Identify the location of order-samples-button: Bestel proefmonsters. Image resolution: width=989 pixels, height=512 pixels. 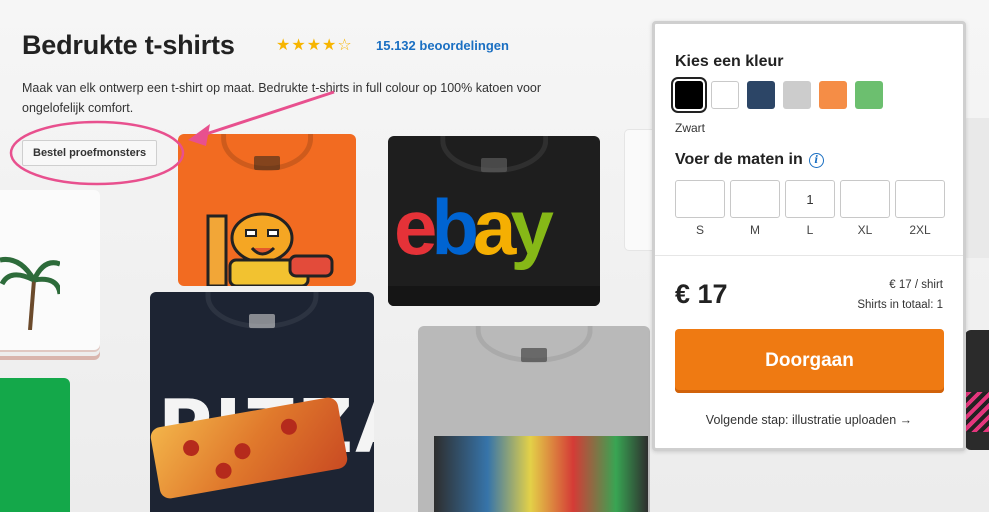
(90, 153).